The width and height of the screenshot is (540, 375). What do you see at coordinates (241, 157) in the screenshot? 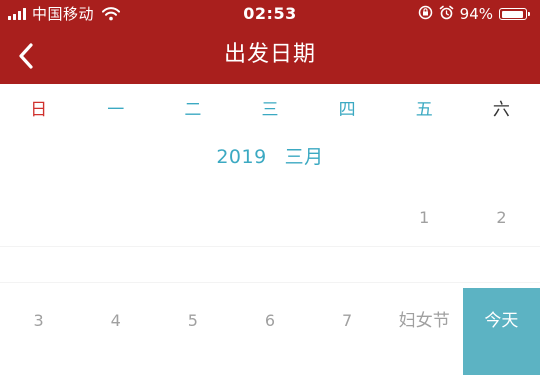
I see `month-year: 2019` at bounding box center [241, 157].